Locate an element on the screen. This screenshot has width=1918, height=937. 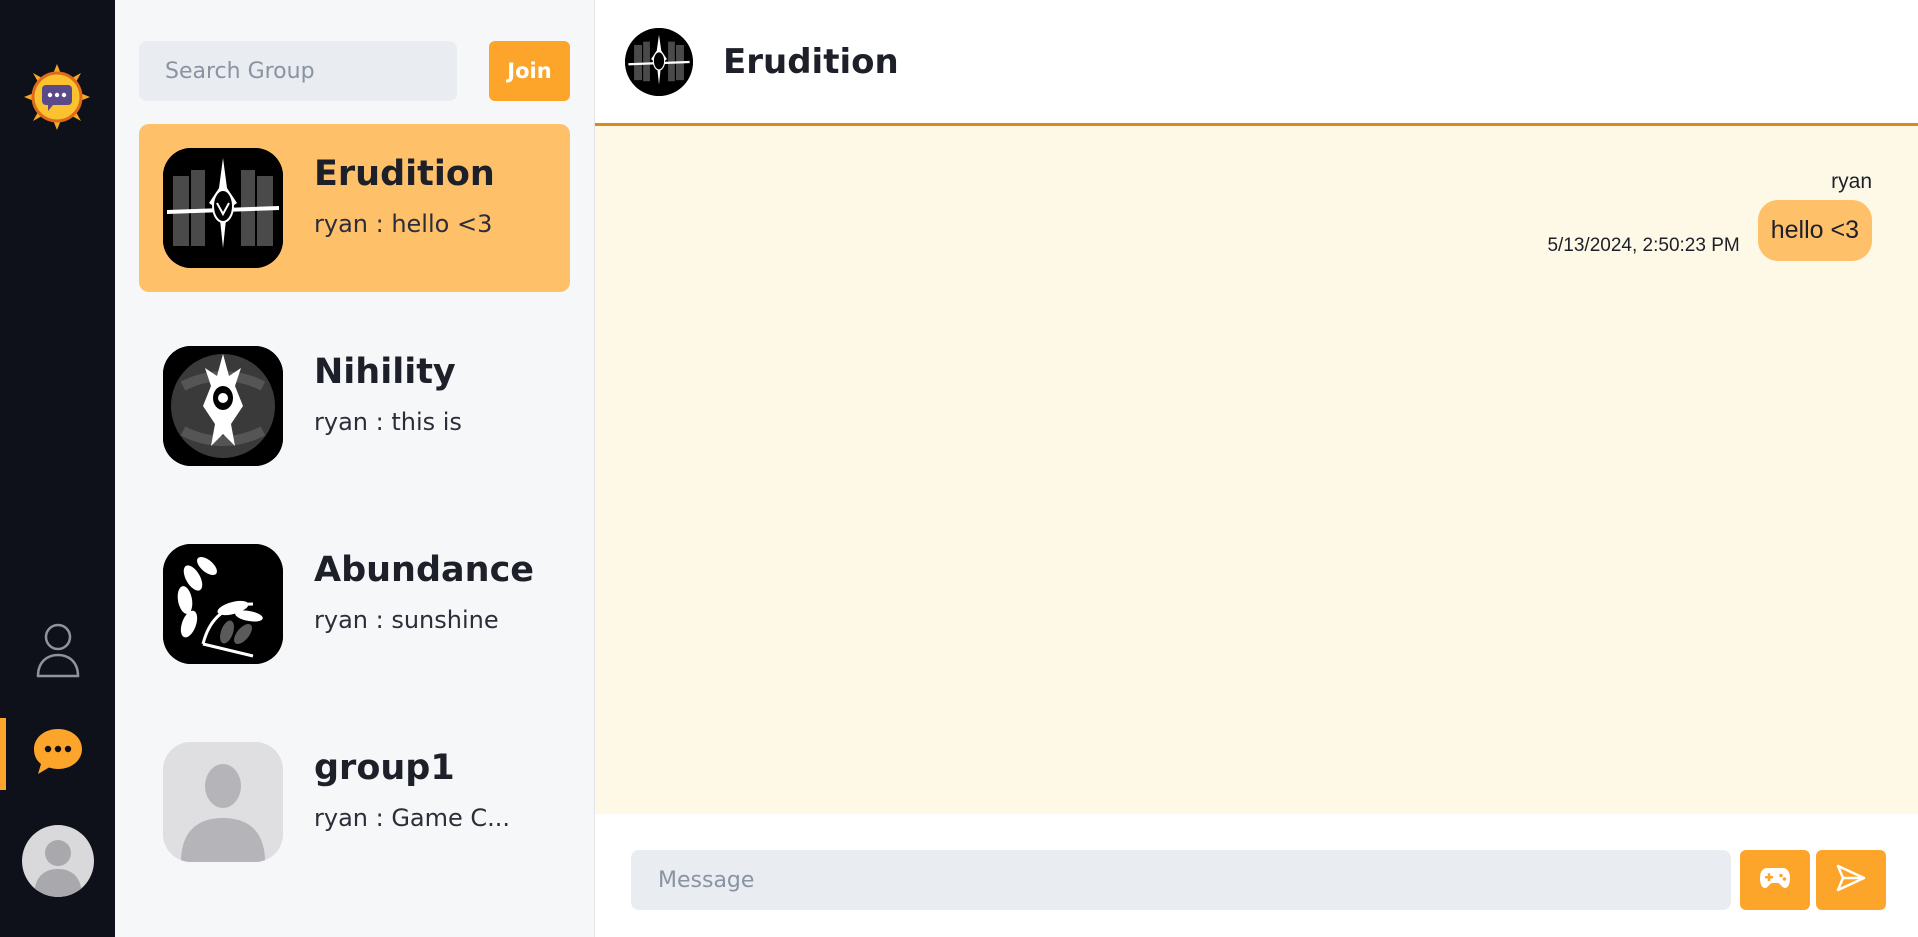
gamepad-icon is located at coordinates (1775, 880).